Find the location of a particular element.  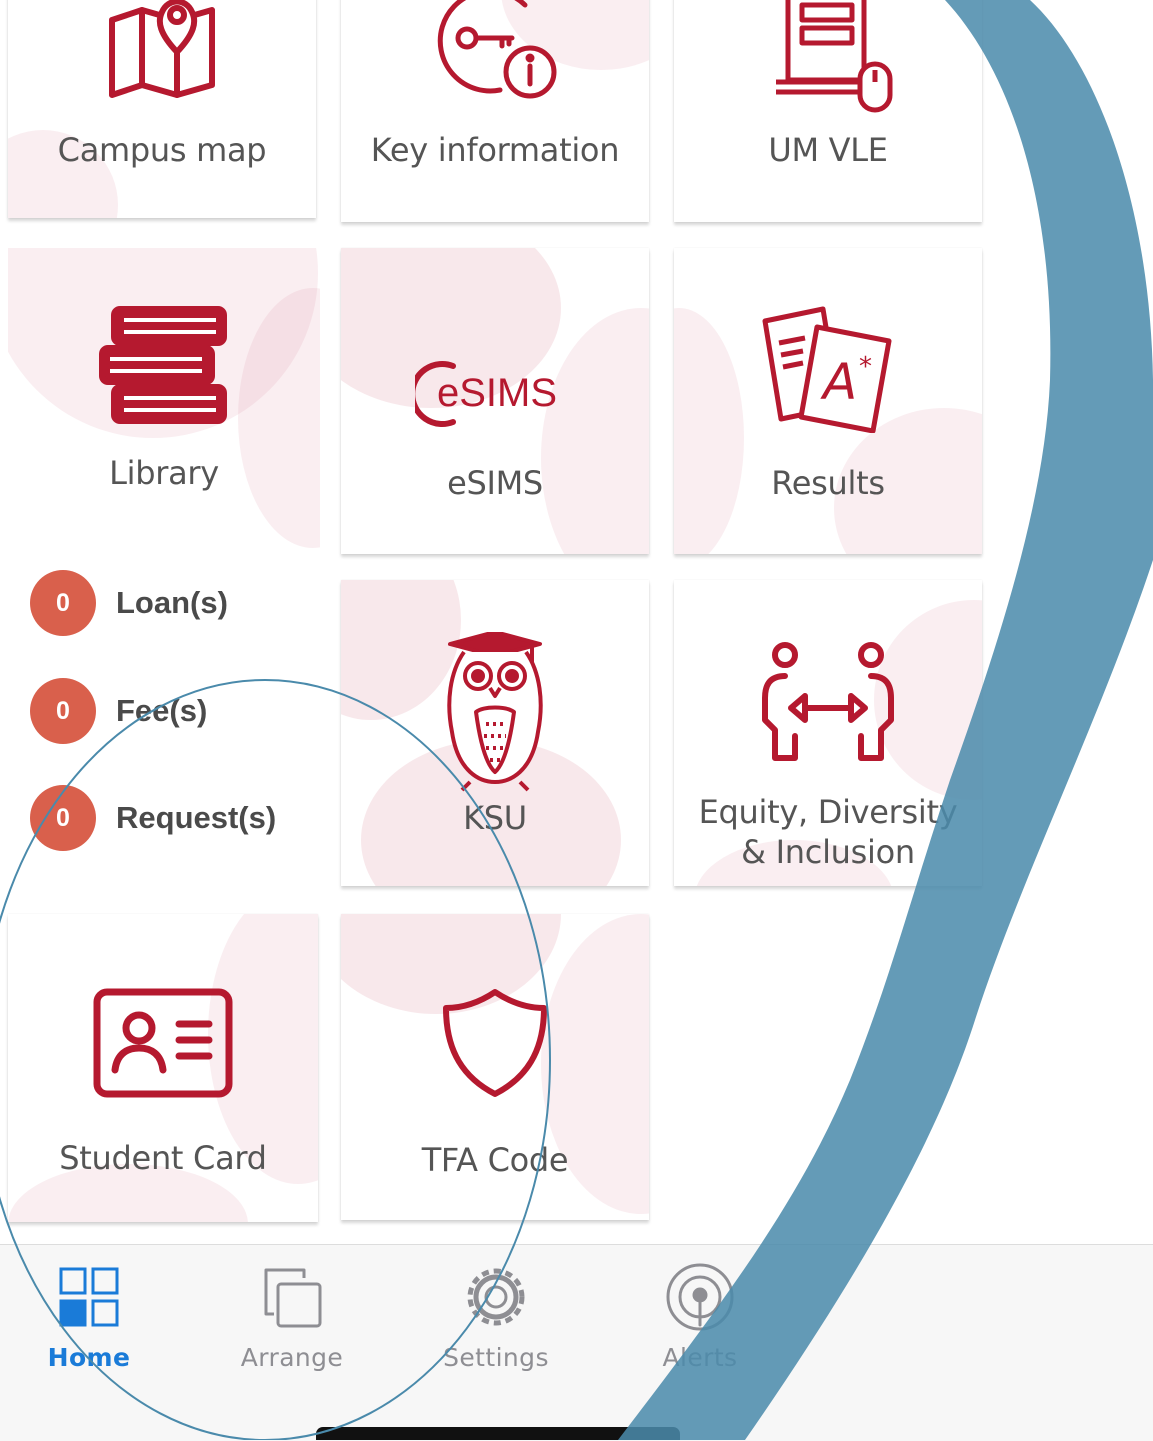

loans-counter: 0 Loan(s) is located at coordinates (129, 603).